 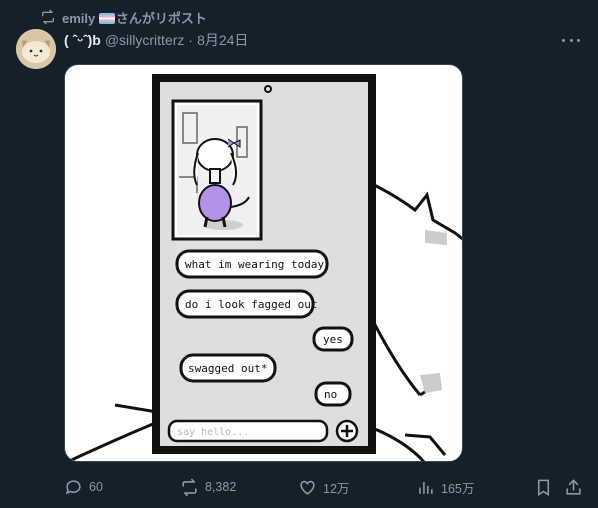 I want to click on reposter-name: emily, so click(x=79, y=18).